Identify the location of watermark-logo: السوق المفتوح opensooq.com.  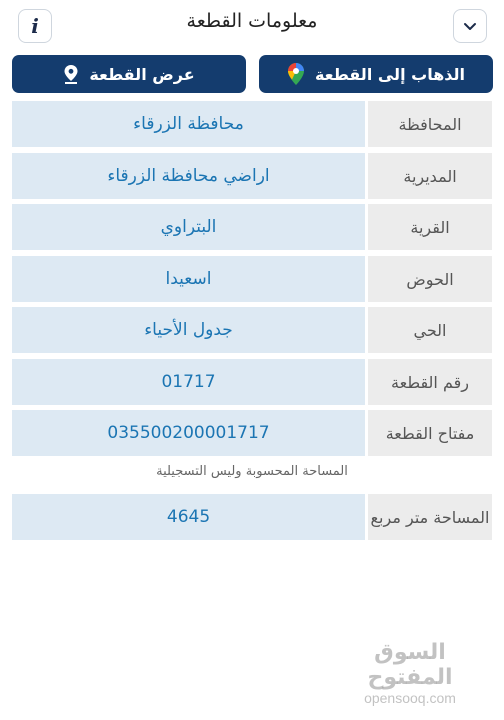
(410, 673).